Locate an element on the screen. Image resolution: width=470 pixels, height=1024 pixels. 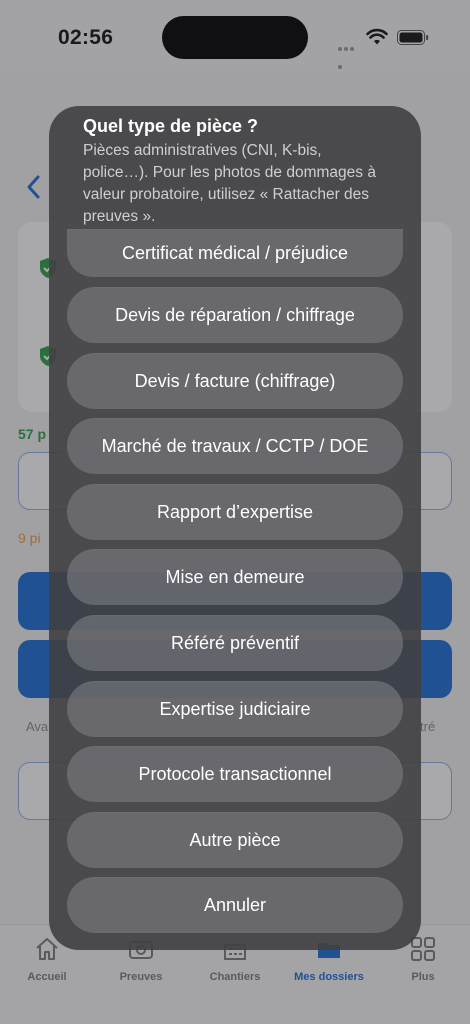
option-expertise-judiciaire: Expertise judiciaire is located at coordinates (235, 709).